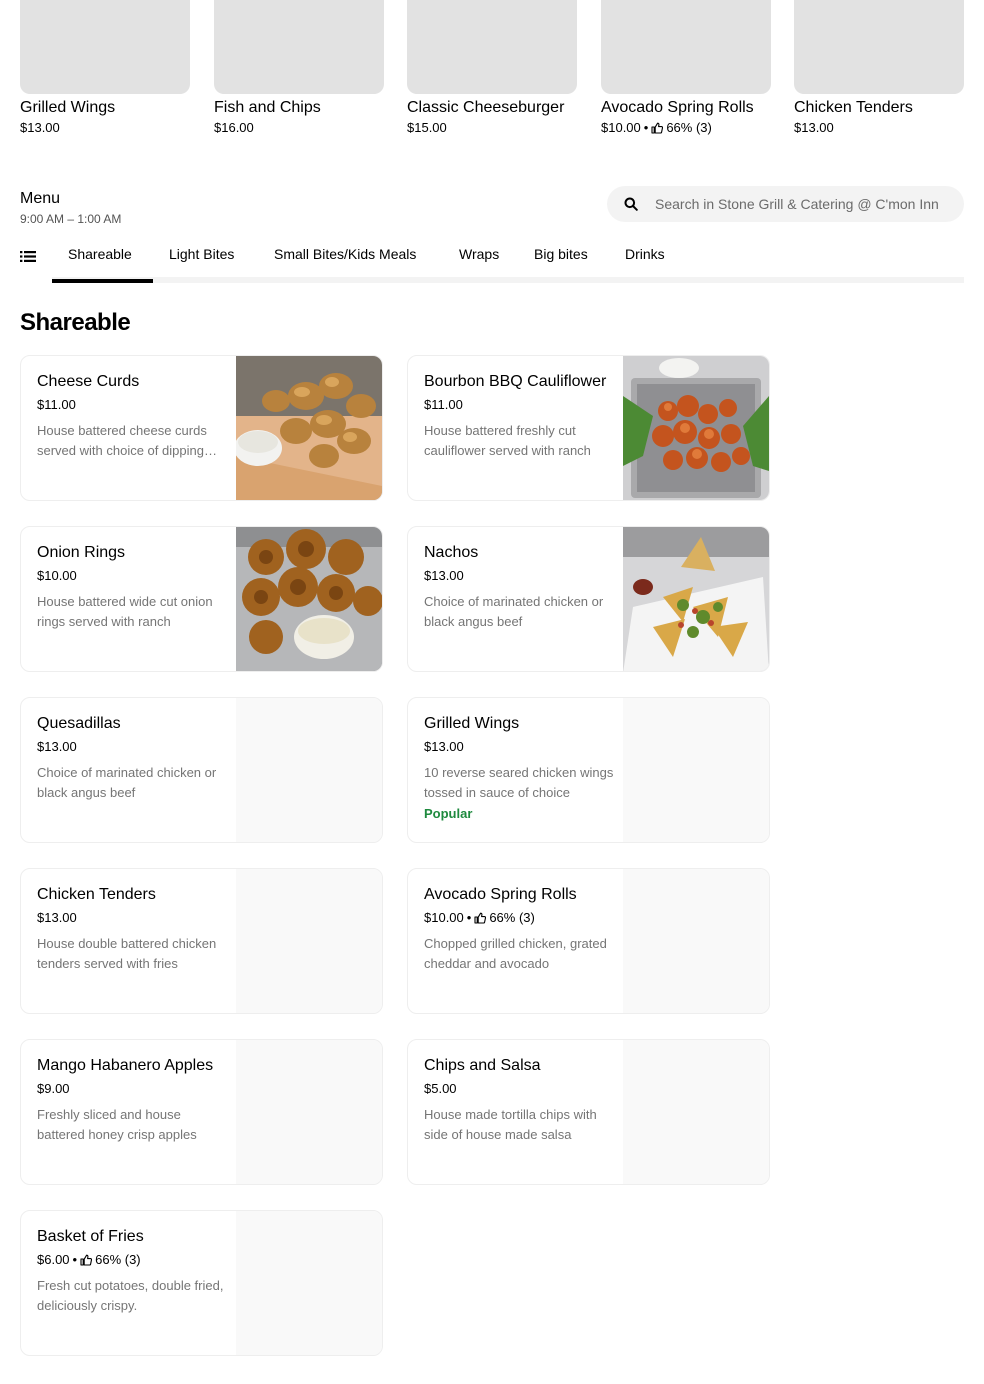 Image resolution: width=984 pixels, height=1384 pixels. What do you see at coordinates (102, 281) in the screenshot?
I see `active-tab-indicator` at bounding box center [102, 281].